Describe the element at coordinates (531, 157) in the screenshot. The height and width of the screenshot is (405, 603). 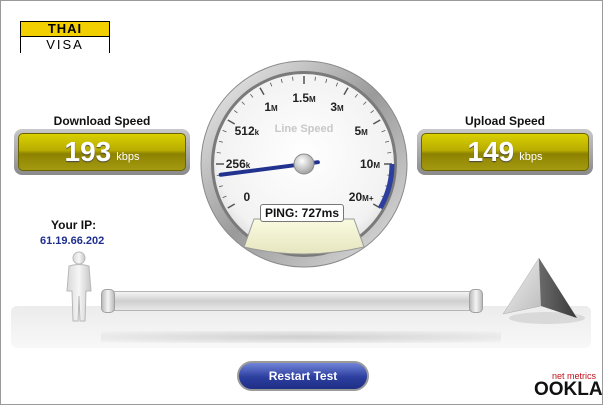
I see `upload-unit: kbps` at that location.